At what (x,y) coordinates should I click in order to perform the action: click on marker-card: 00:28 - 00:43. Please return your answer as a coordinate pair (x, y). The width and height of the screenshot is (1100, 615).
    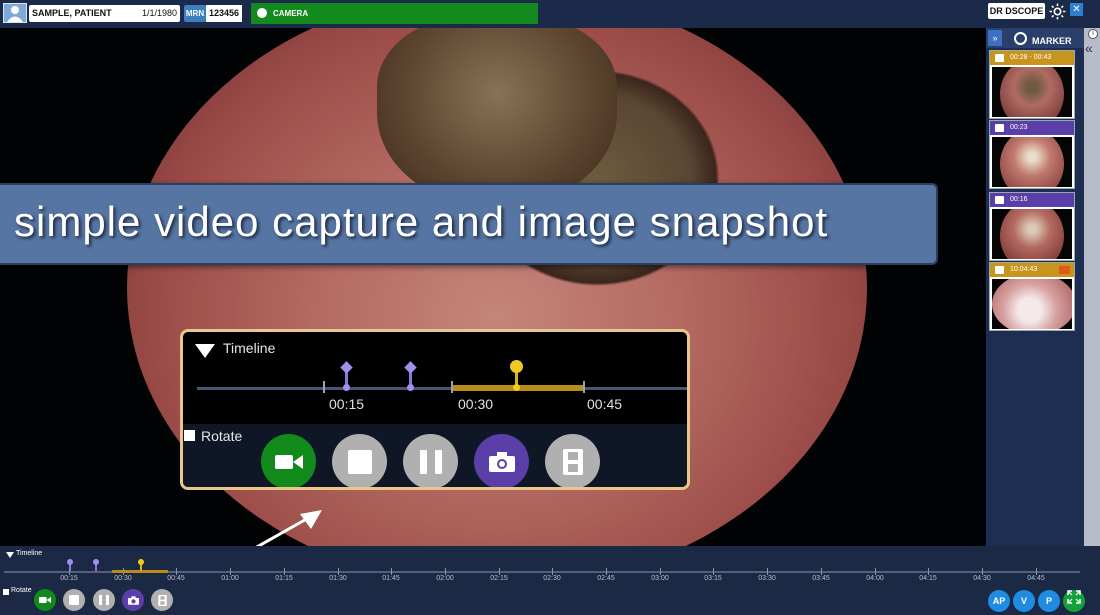
    Looking at the image, I should click on (1032, 84).